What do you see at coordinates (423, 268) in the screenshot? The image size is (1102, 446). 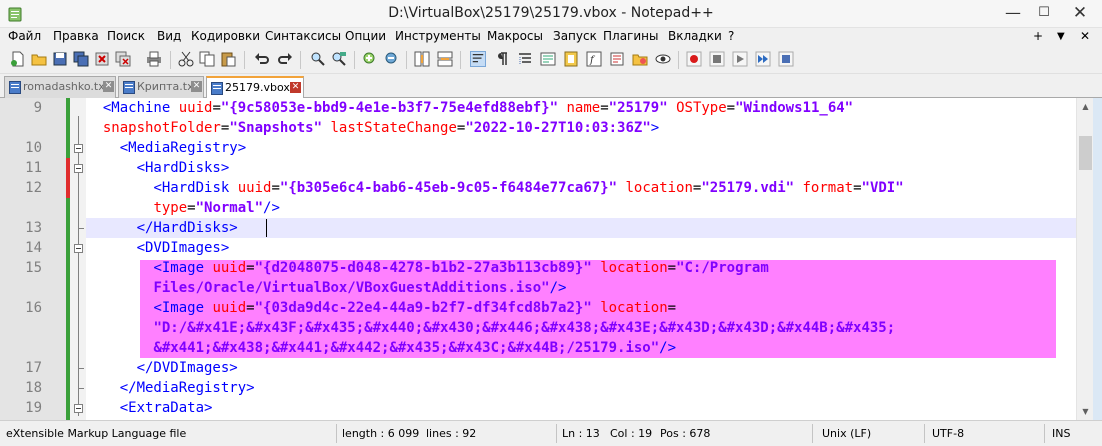 I see `code-token-val: "{d2048075-d048-4278-b1b2-27a3b113cb89}"` at bounding box center [423, 268].